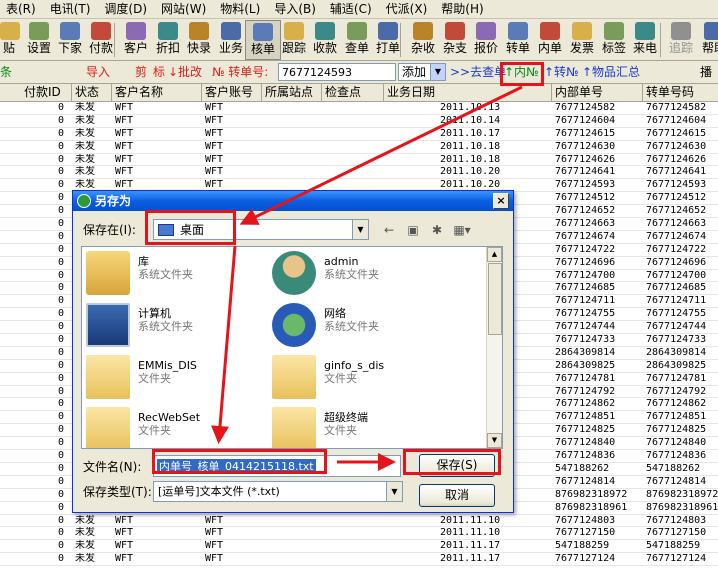  Describe the element at coordinates (561, 72) in the screenshot. I see `transfer-number-button: ↑转№` at that location.